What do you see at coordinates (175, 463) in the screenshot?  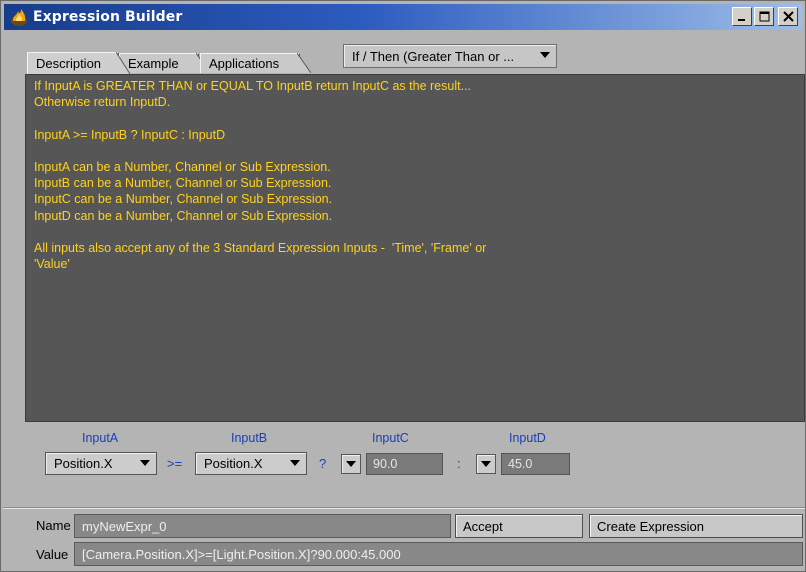 I see `operator-gte: >=` at bounding box center [175, 463].